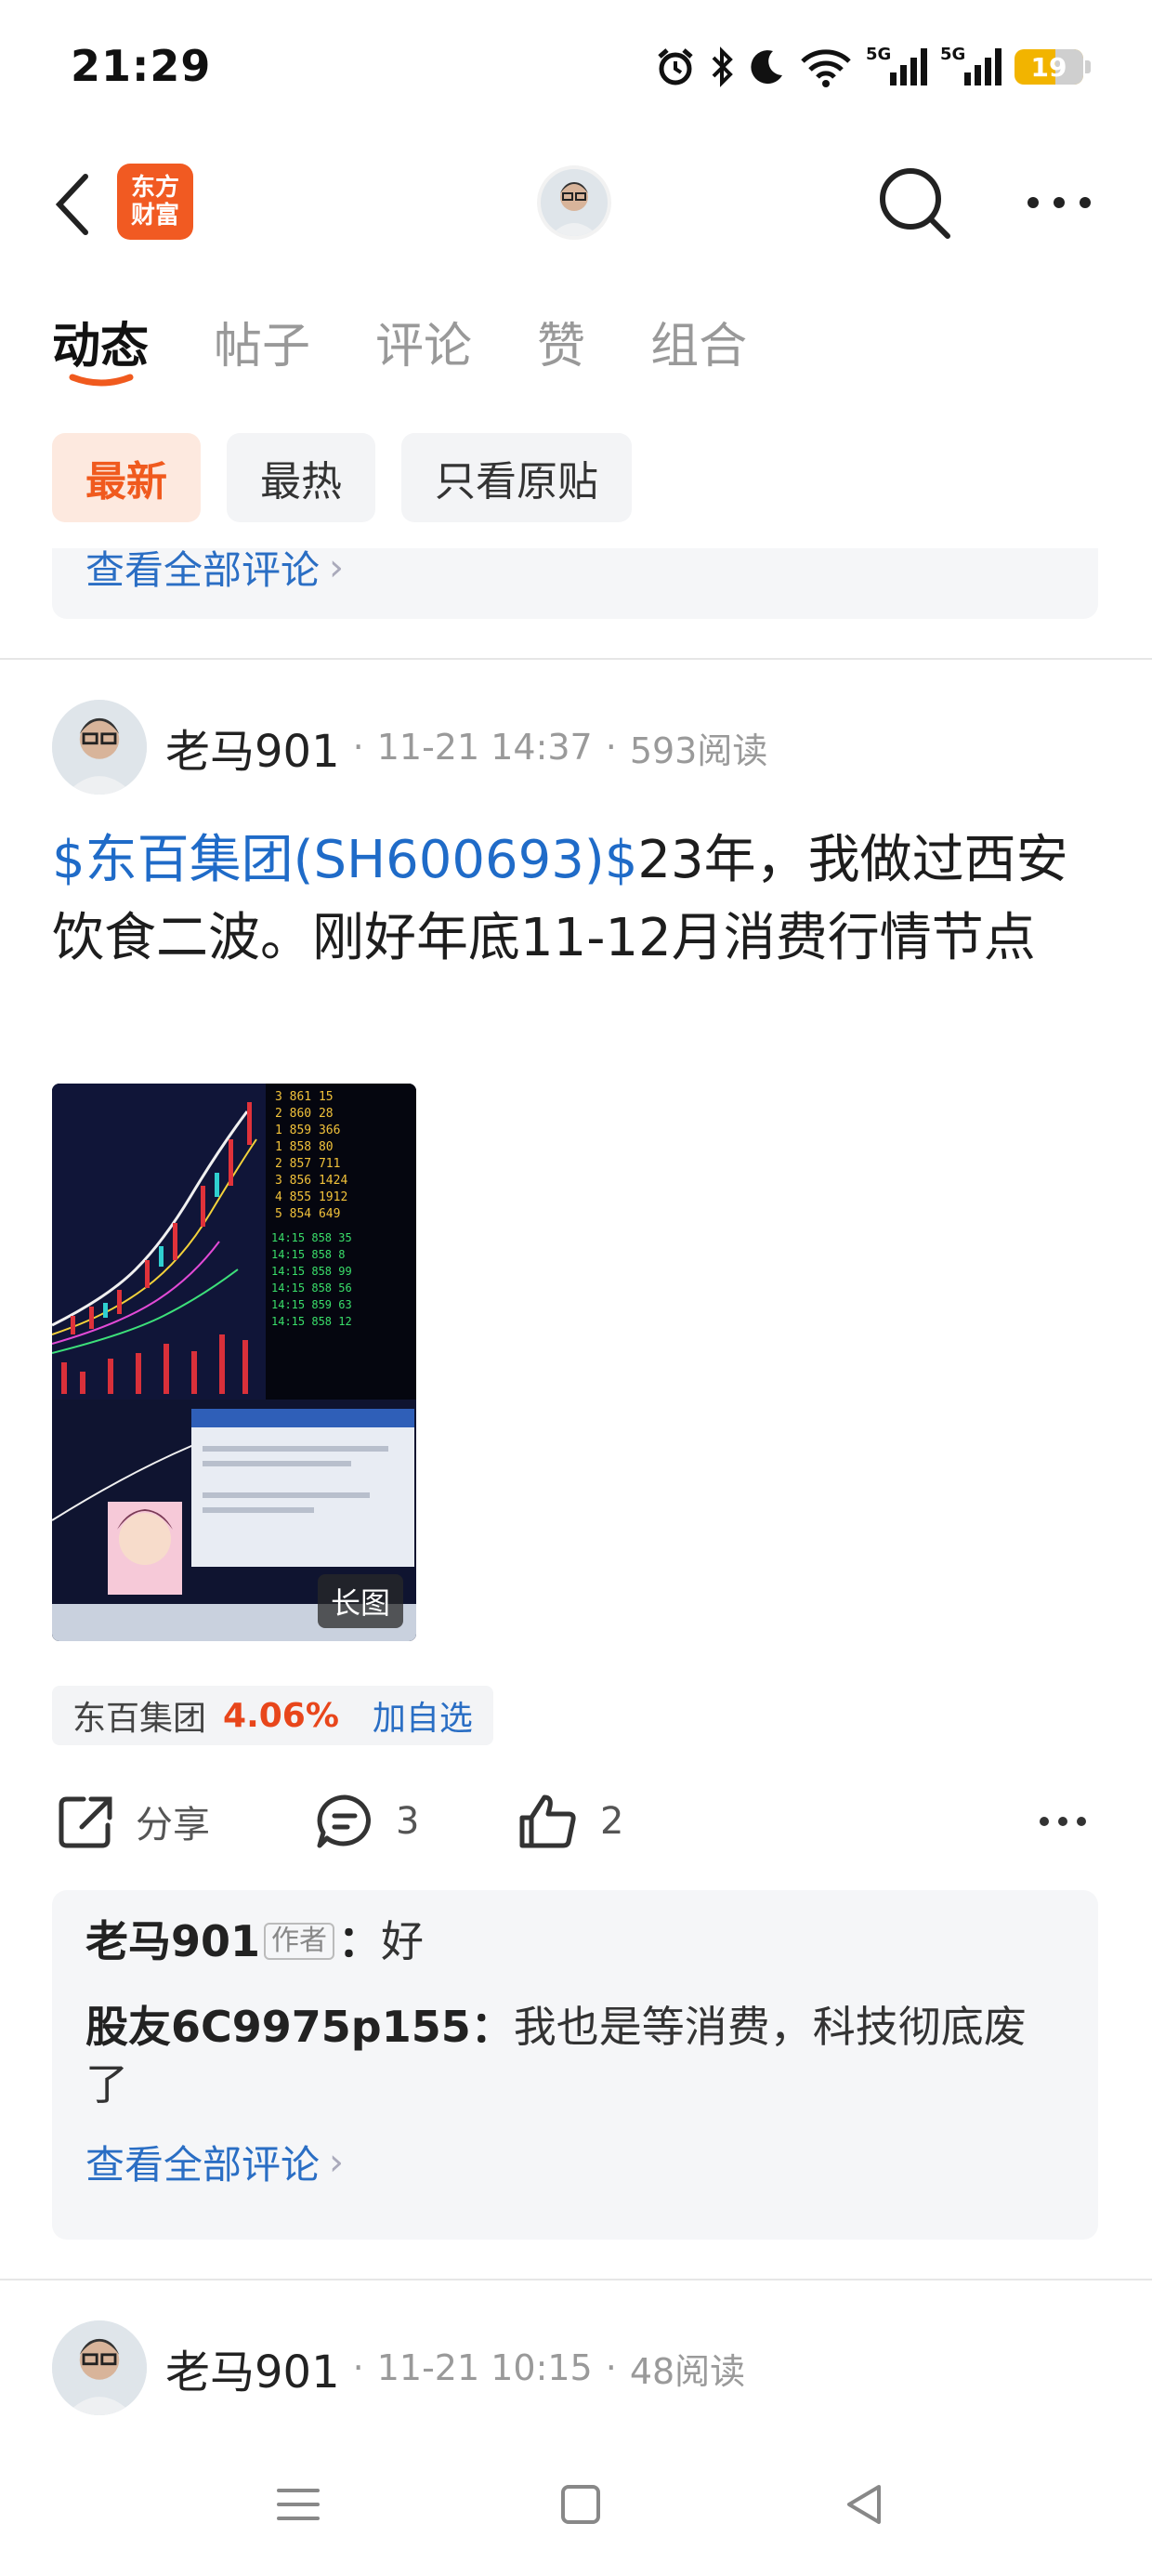 This screenshot has width=1152, height=2576. What do you see at coordinates (172, 1941) in the screenshot?
I see `comment-user: 老马901` at bounding box center [172, 1941].